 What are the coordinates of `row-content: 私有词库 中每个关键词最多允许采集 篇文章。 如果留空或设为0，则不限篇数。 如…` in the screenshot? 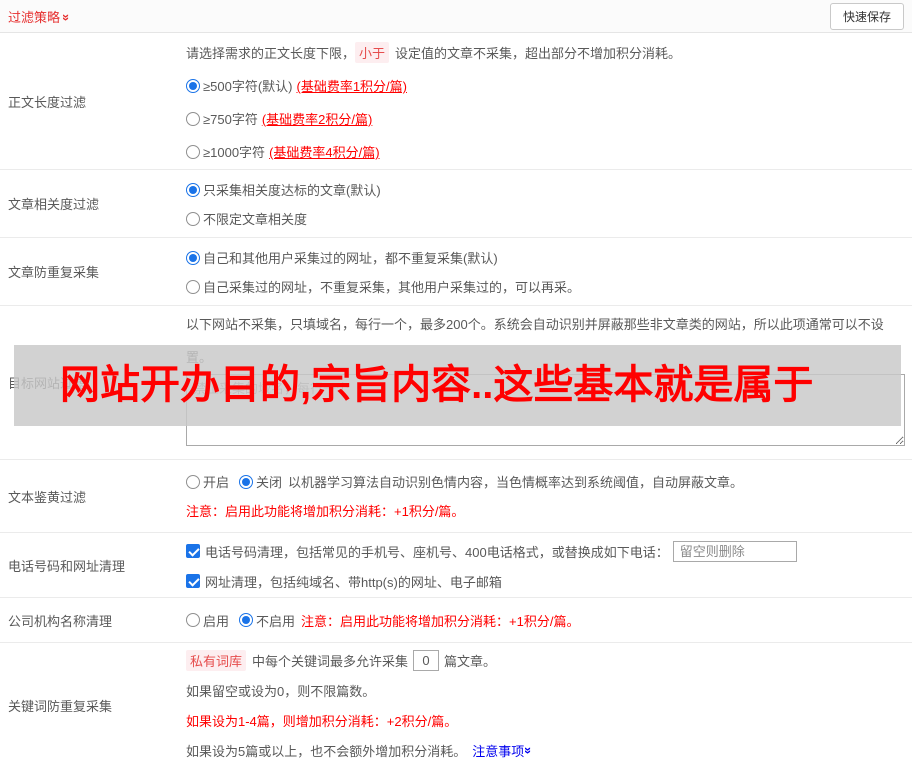 It's located at (546, 705).